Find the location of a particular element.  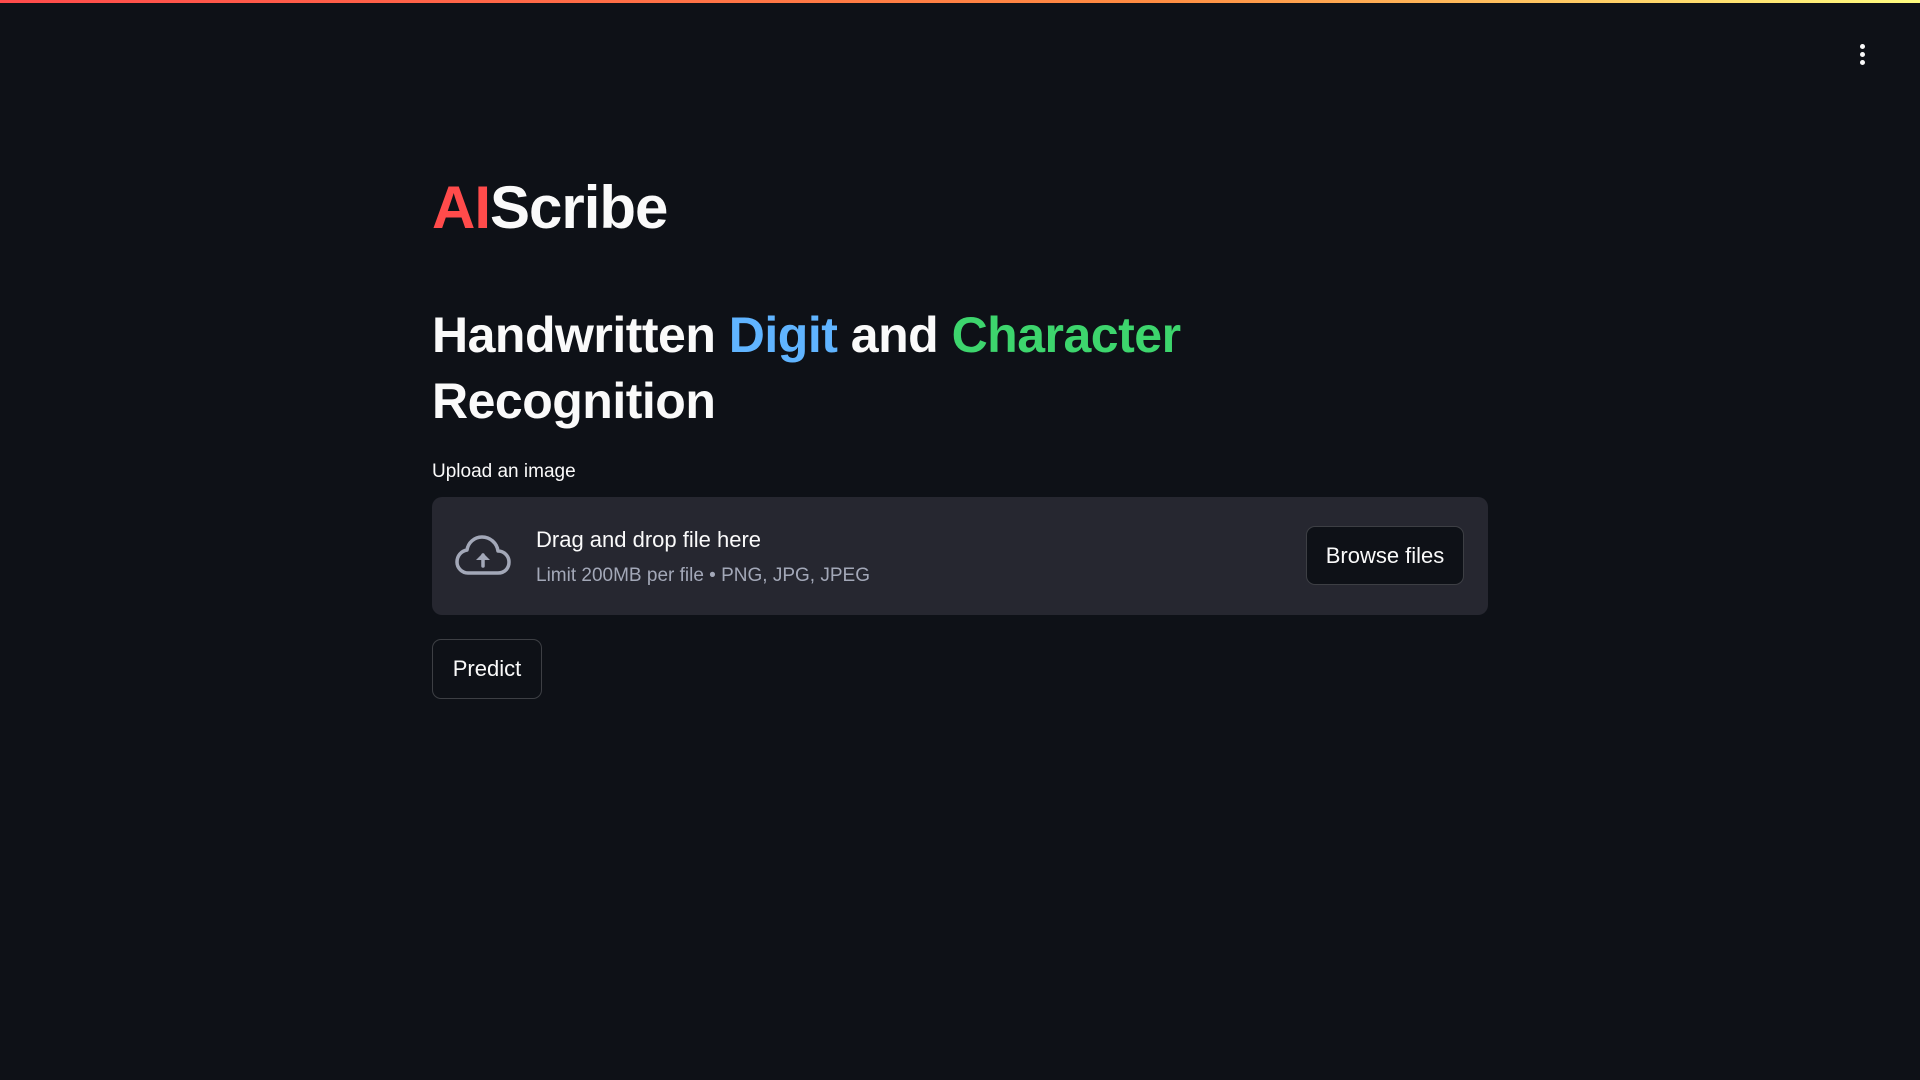

cloud-upload-icon is located at coordinates (483, 555).